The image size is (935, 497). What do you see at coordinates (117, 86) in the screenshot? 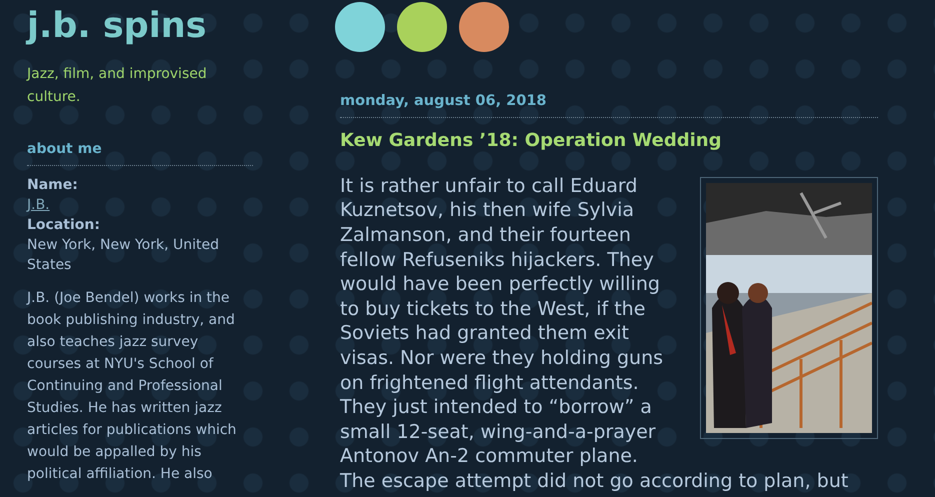
I see `blog-tagline: Jazz, film, and improvised culture.` at bounding box center [117, 86].